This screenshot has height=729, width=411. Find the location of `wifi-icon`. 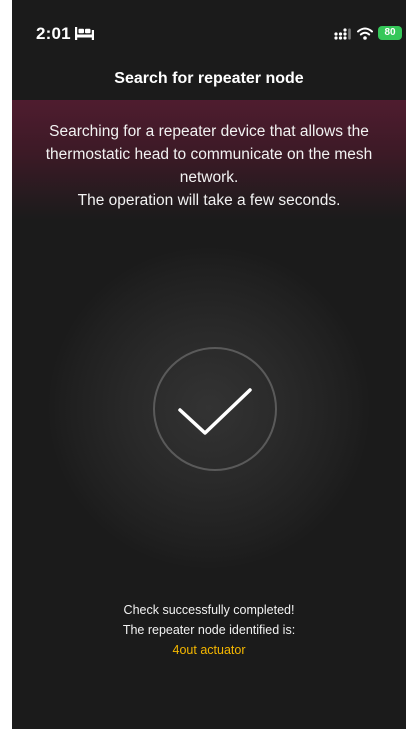

wifi-icon is located at coordinates (365, 33).